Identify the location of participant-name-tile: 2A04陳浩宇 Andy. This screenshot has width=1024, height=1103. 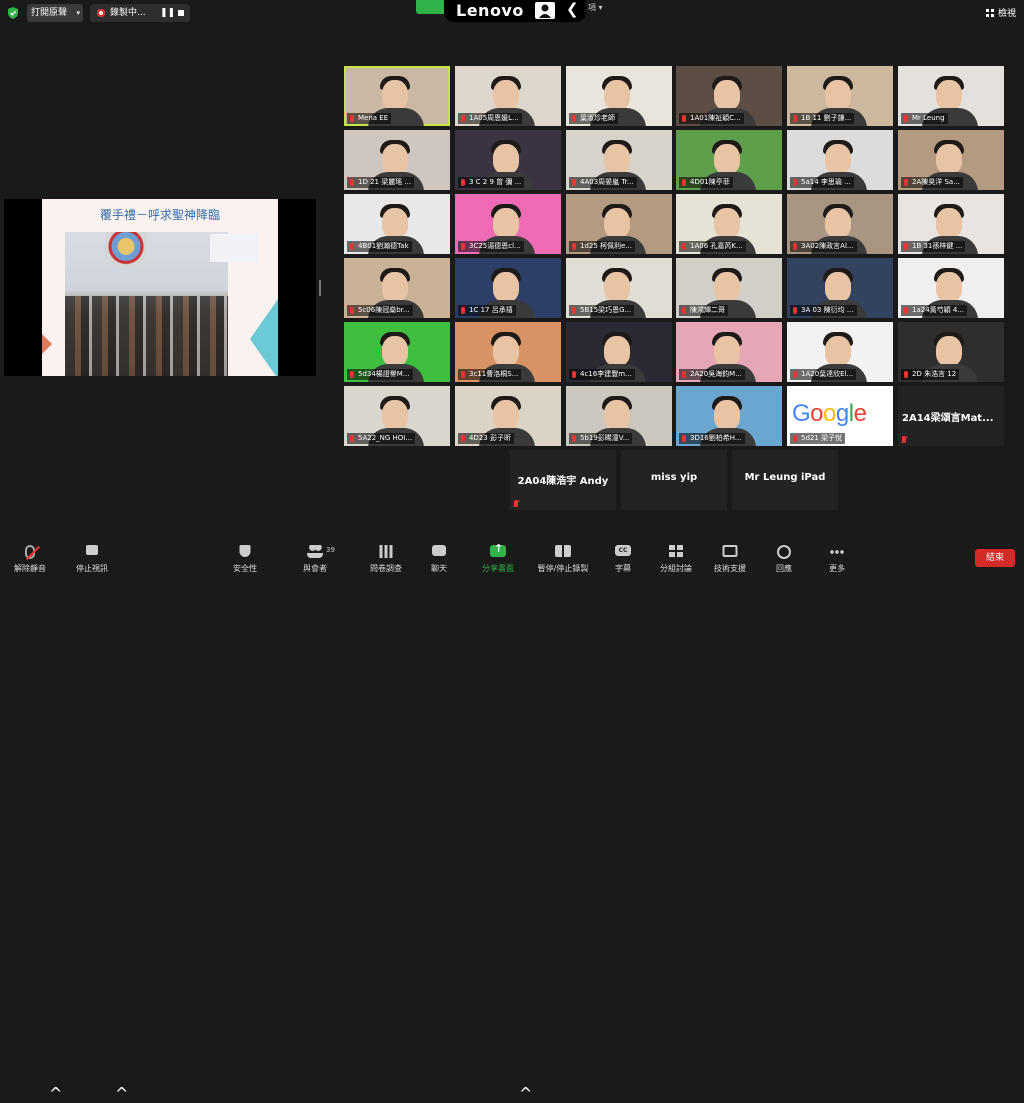
(563, 480).